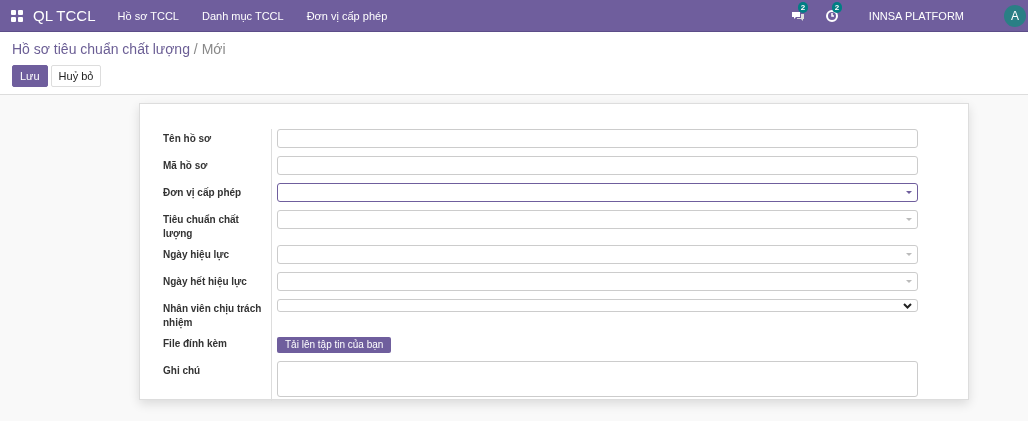 The image size is (1028, 421). I want to click on company-name: INNSA PLATFORM, so click(916, 15).